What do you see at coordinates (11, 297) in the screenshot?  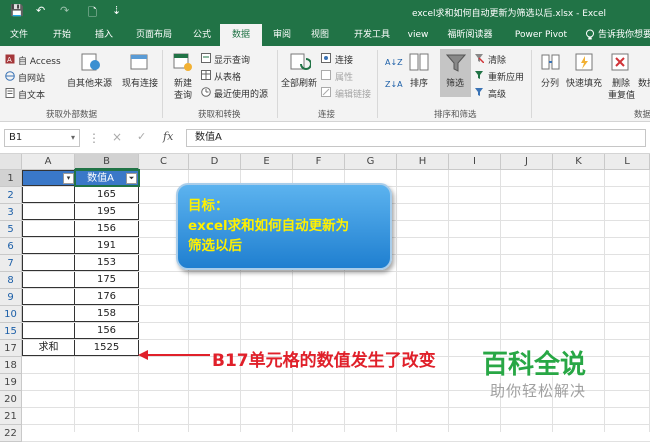 I see `row-header: 9` at bounding box center [11, 297].